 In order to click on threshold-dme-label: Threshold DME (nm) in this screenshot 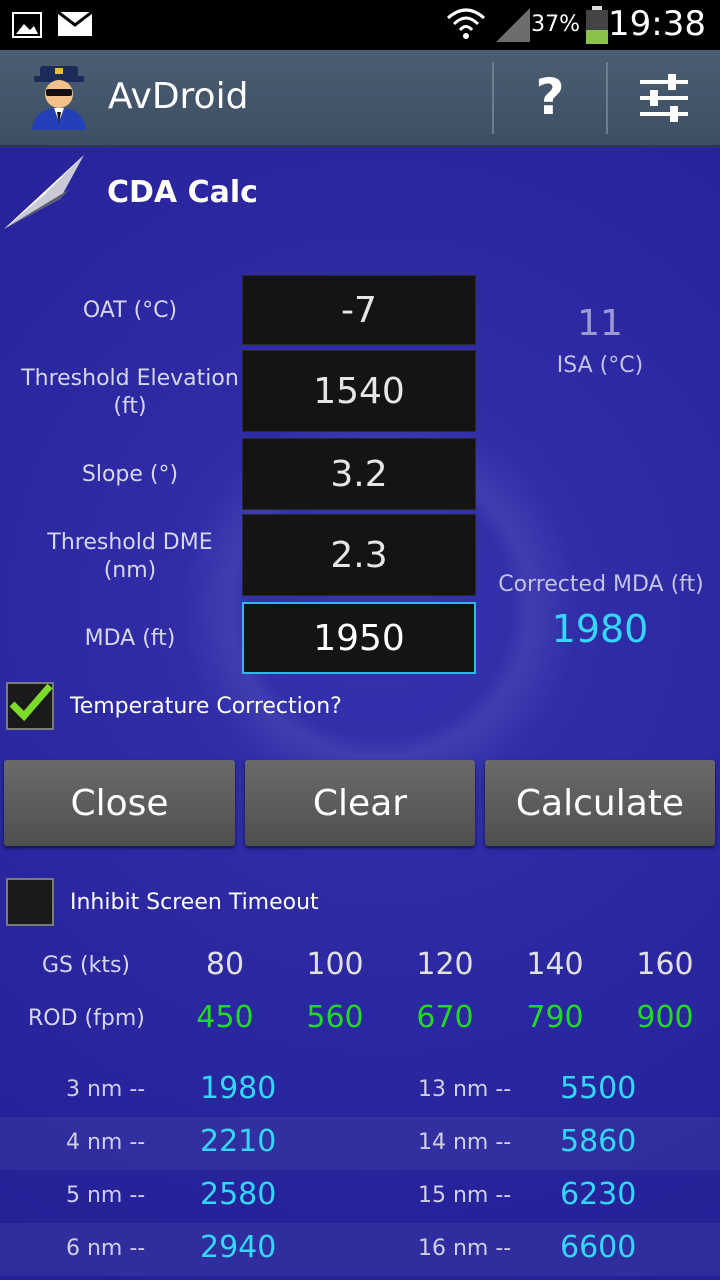, I will do `click(130, 556)`.